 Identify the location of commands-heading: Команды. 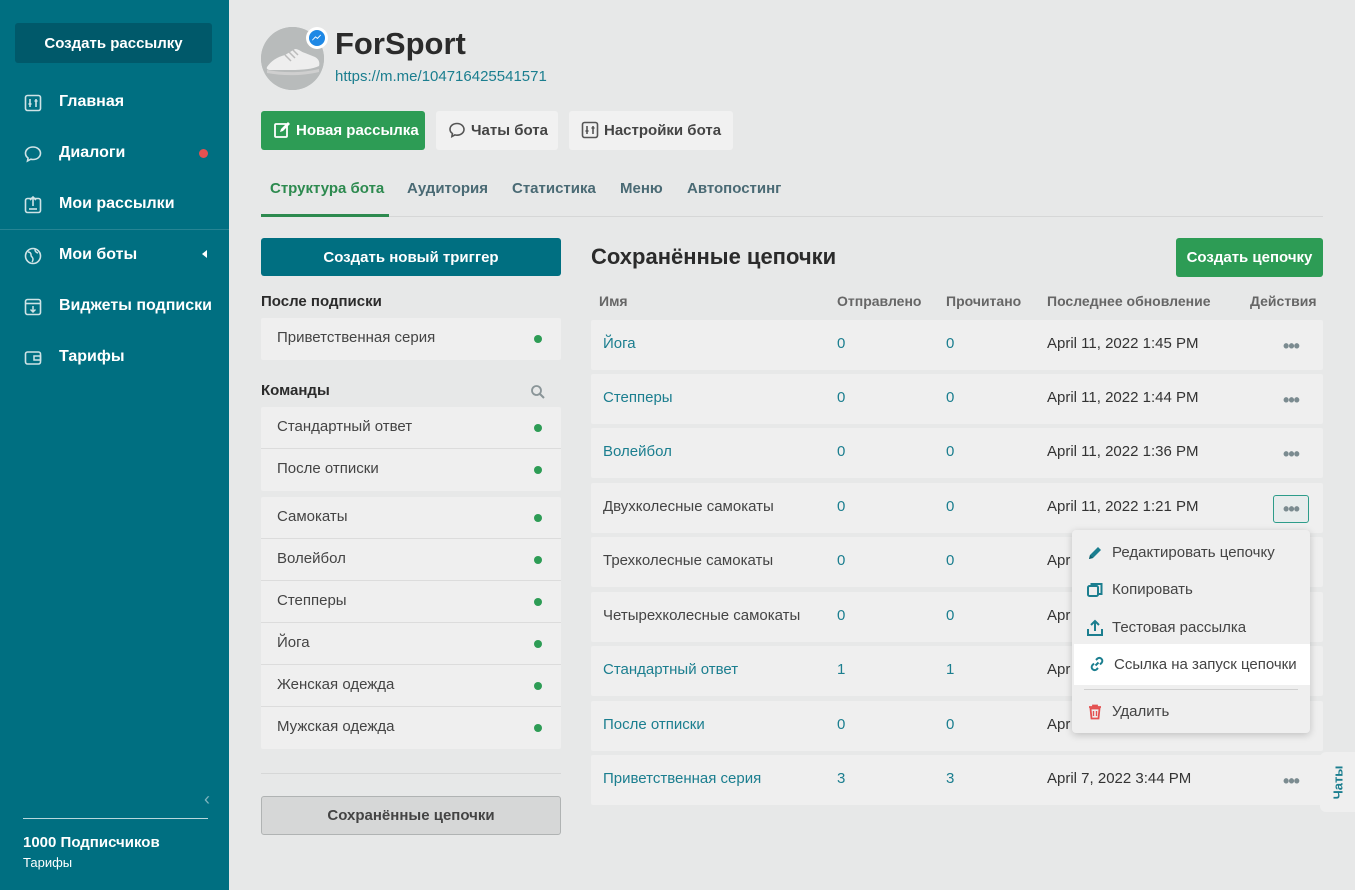
(295, 390).